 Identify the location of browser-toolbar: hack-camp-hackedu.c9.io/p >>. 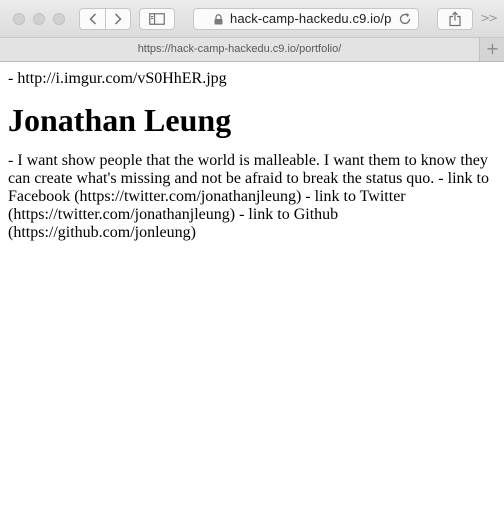
(252, 19).